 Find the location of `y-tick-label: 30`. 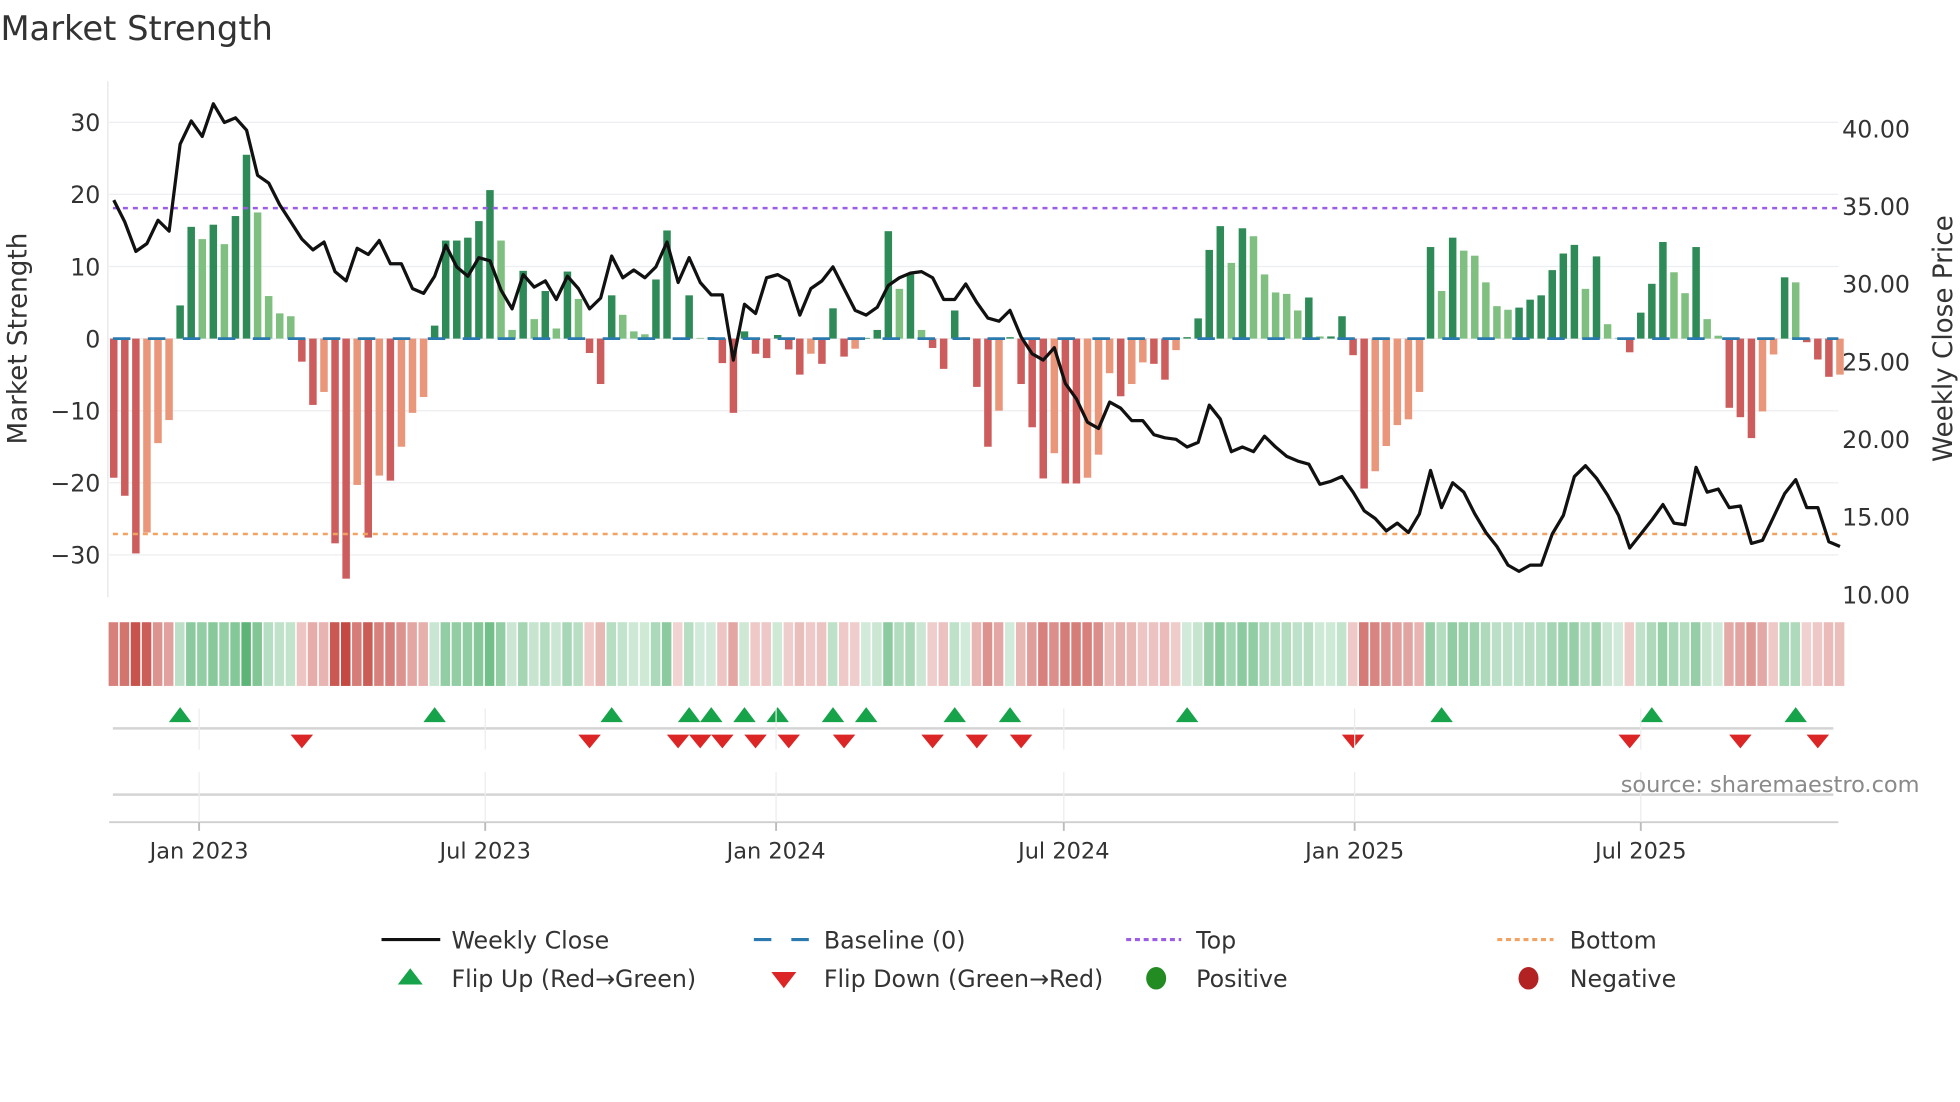

y-tick-label: 30 is located at coordinates (85, 123).